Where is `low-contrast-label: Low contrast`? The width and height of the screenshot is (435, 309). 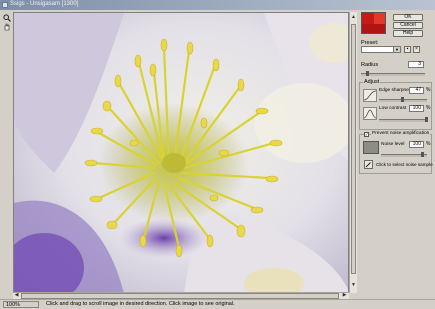
low-contrast-label: Low contrast is located at coordinates (393, 108).